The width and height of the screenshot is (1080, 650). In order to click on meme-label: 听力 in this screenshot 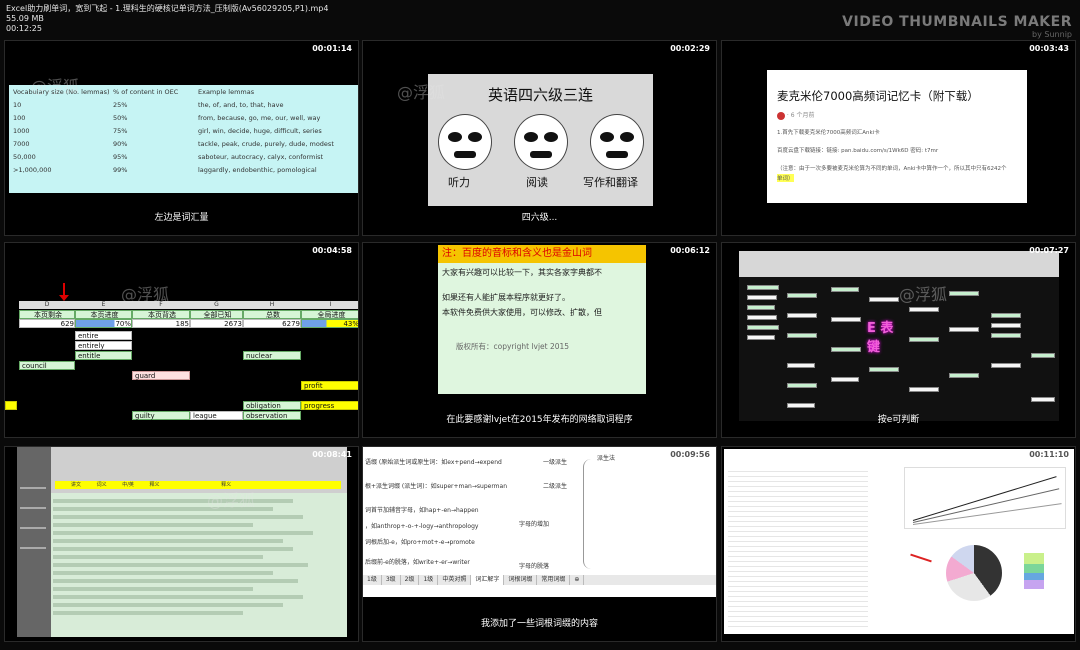, I will do `click(459, 182)`.